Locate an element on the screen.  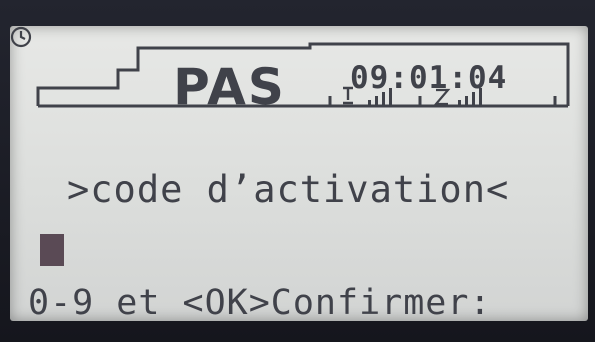
activation-code-prompt: >code d’activation< is located at coordinates (288, 189).